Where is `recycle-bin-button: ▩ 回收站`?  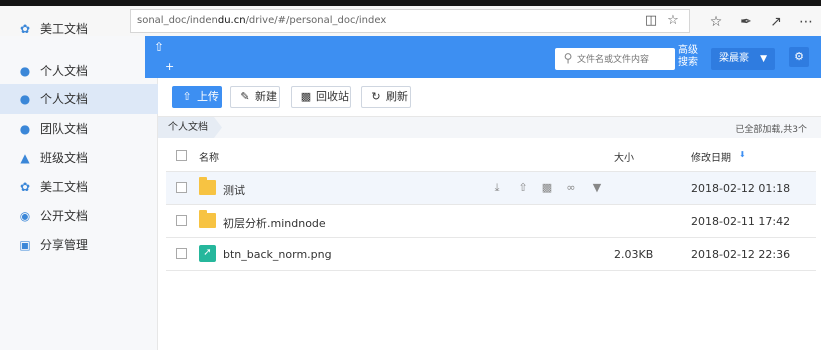 recycle-bin-button: ▩ 回收站 is located at coordinates (321, 97).